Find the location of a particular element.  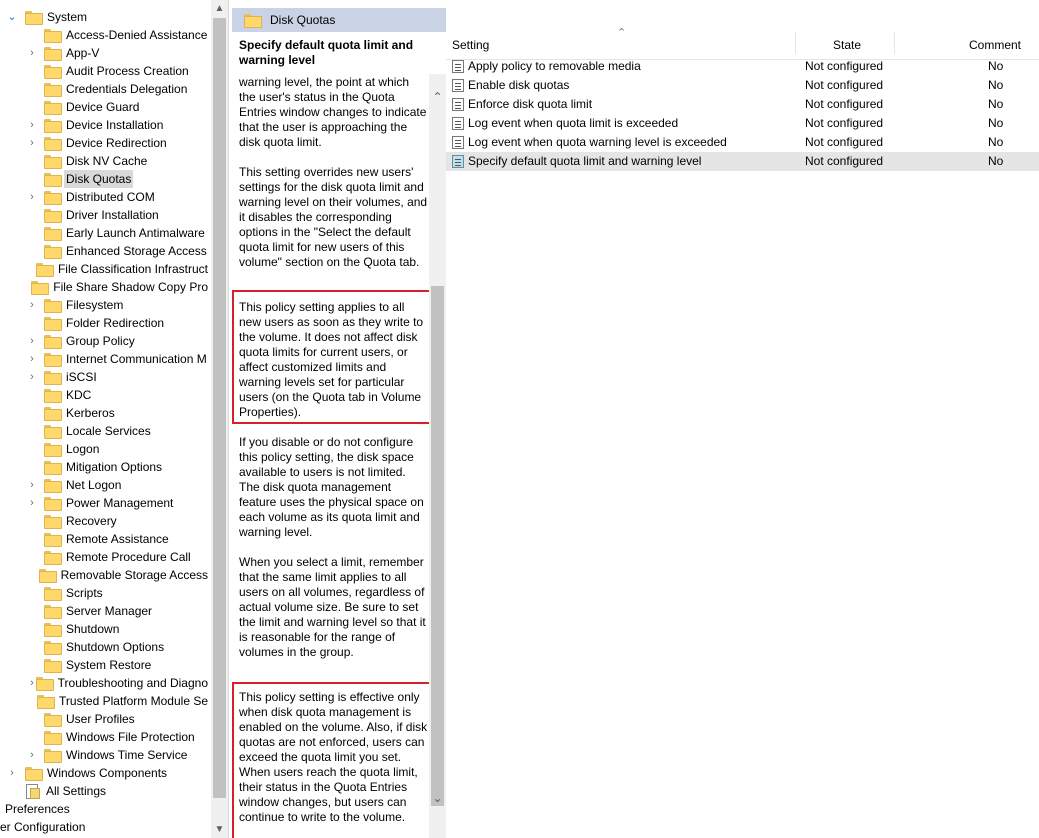

tree-item: File Classification Infrastruct is located at coordinates (105, 269).